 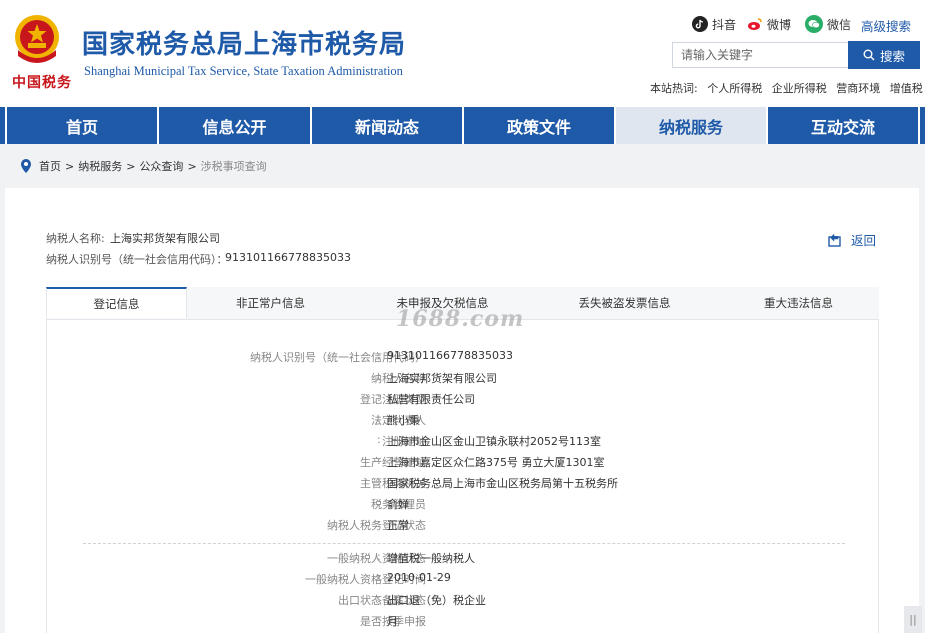 I want to click on site-title: 国家税务总局上海市税务局, so click(x=244, y=42).